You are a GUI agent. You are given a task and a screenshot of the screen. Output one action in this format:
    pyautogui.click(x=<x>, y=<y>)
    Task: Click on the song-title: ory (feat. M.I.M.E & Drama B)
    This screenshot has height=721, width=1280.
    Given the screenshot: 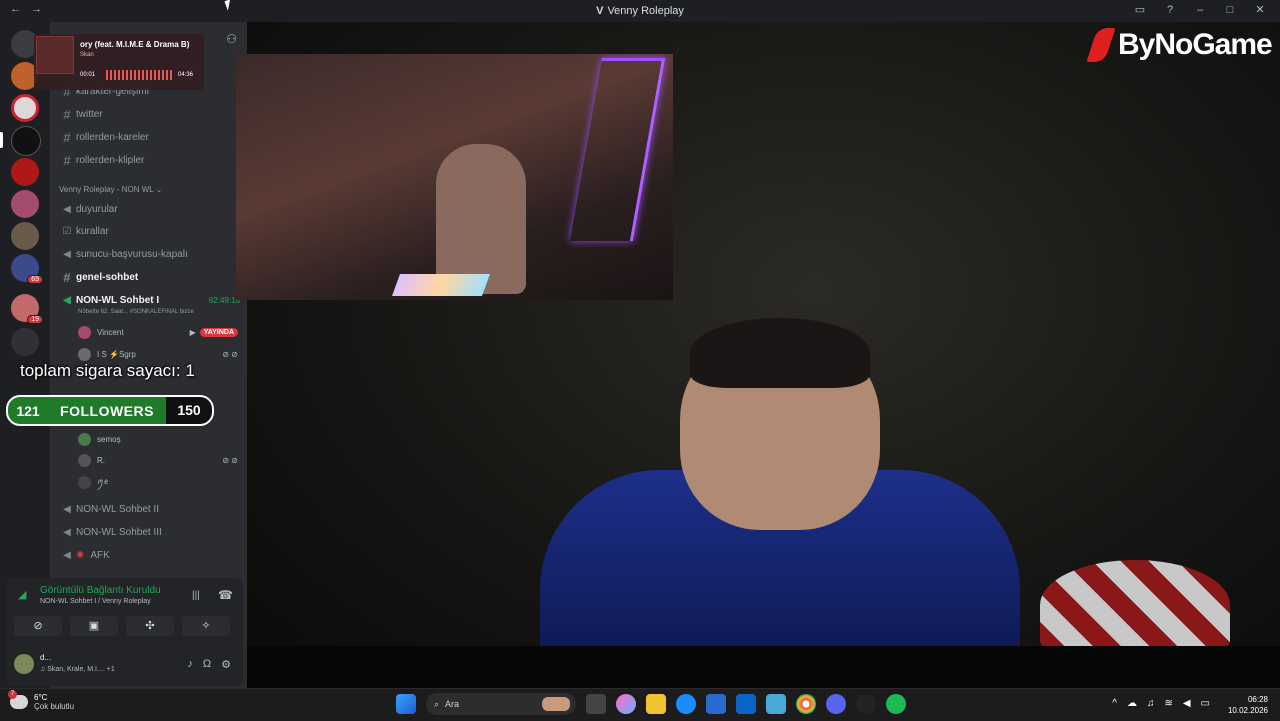 What is the action you would take?
    pyautogui.click(x=135, y=44)
    